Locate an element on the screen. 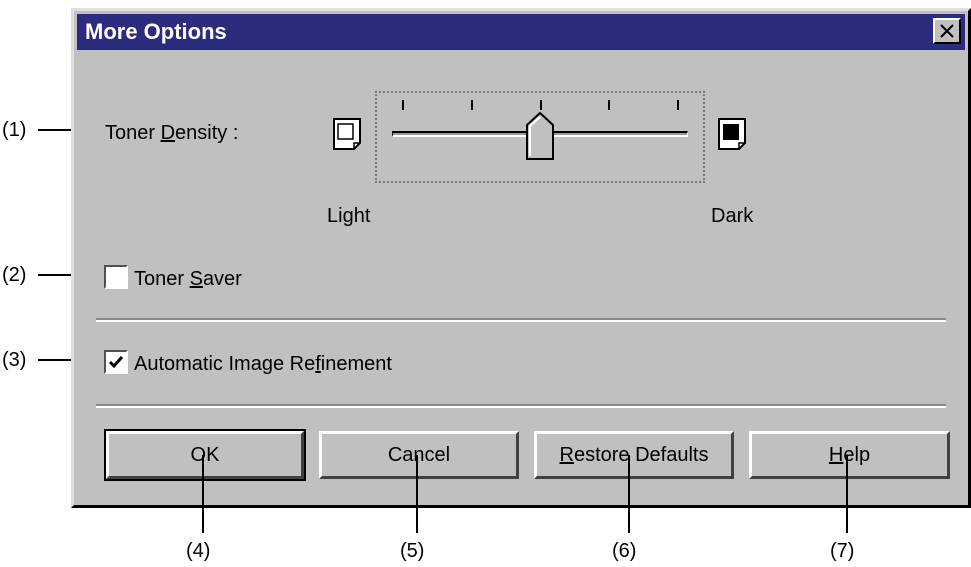  dark-page-icon is located at coordinates (732, 134).